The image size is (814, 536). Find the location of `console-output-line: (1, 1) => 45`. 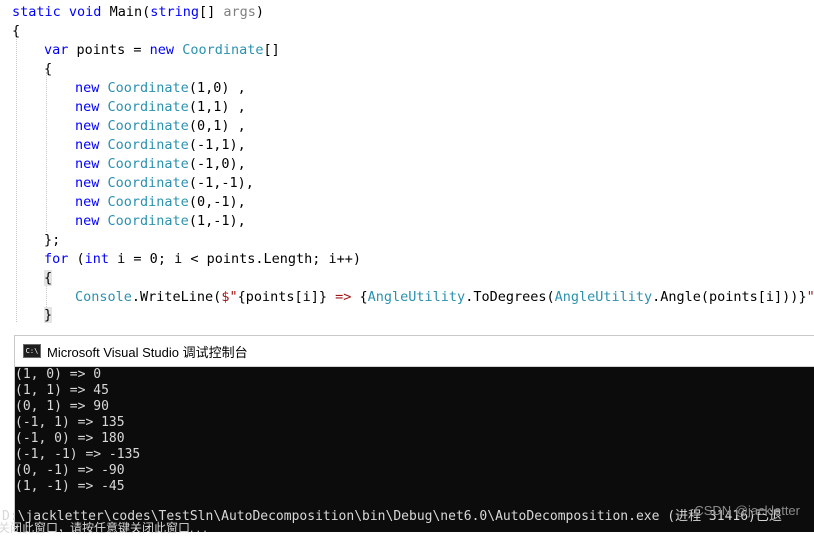

console-output-line: (1, 1) => 45 is located at coordinates (62, 390).